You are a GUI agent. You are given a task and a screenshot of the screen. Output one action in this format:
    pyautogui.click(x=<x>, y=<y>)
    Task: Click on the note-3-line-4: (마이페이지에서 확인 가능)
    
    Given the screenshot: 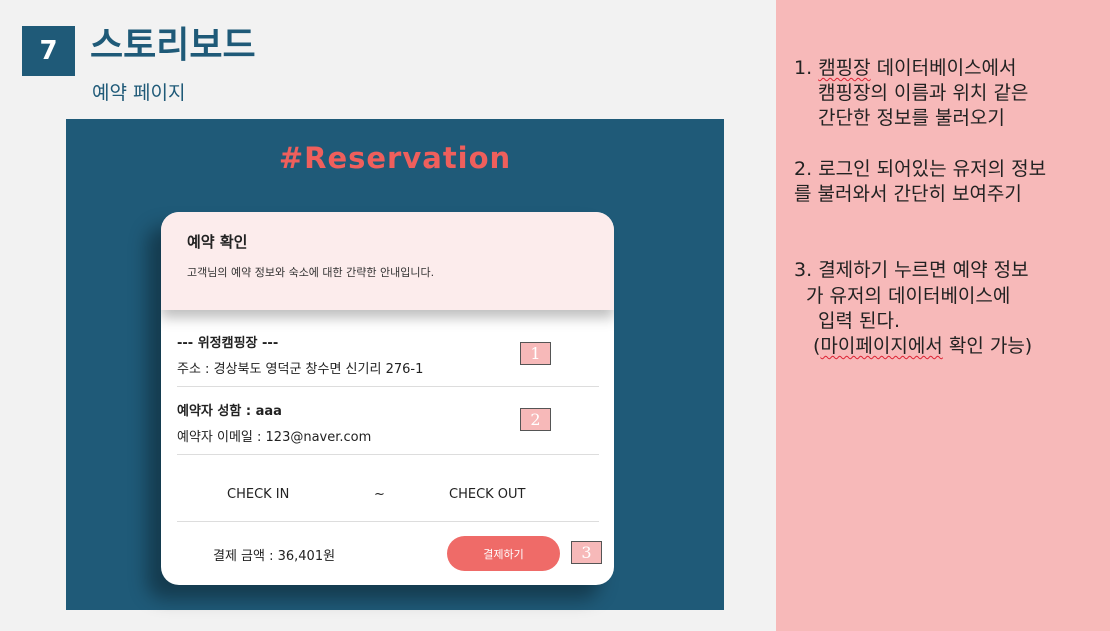 What is the action you would take?
    pyautogui.click(x=922, y=346)
    